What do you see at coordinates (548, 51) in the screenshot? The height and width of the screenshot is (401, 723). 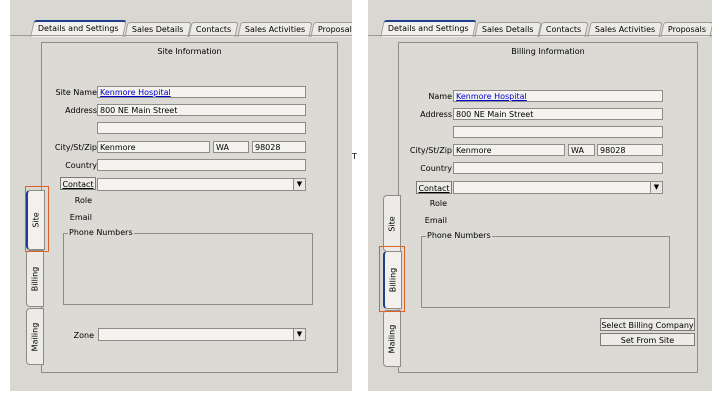 I see `section-title: Billing Information` at bounding box center [548, 51].